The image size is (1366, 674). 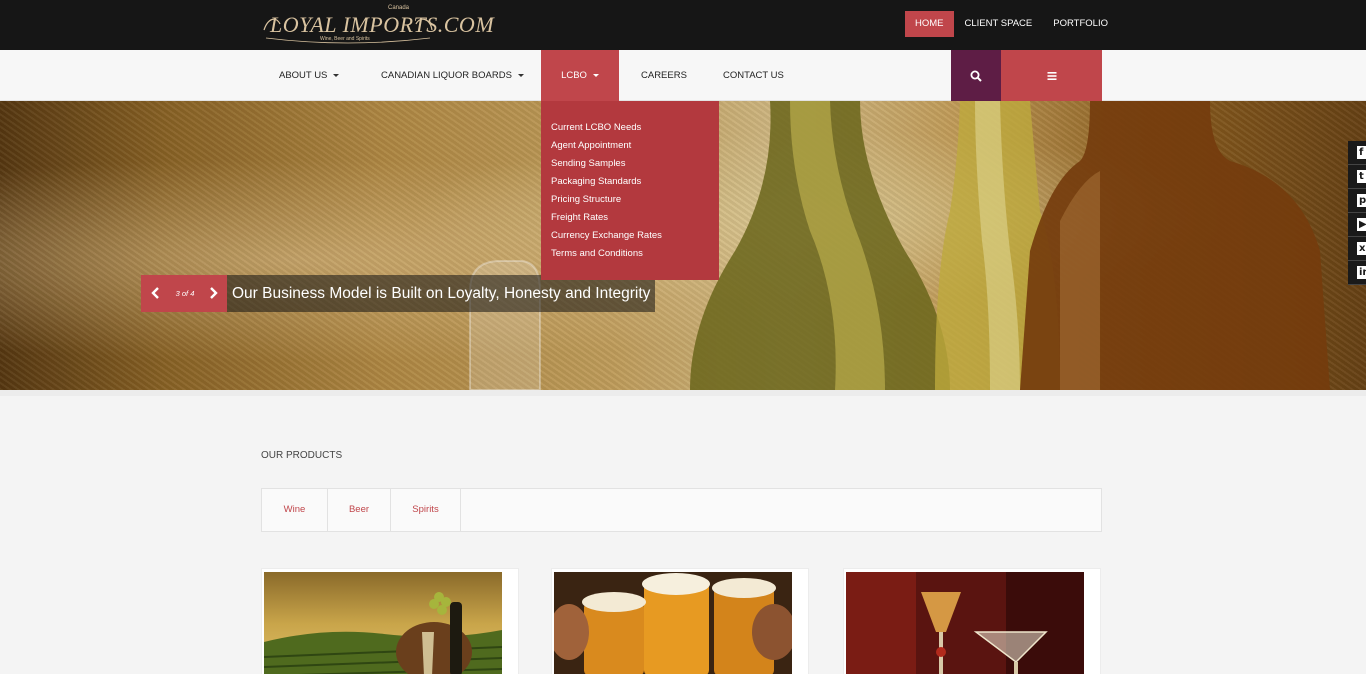 What do you see at coordinates (303, 75) in the screenshot?
I see `nav-label: ABOUT US` at bounding box center [303, 75].